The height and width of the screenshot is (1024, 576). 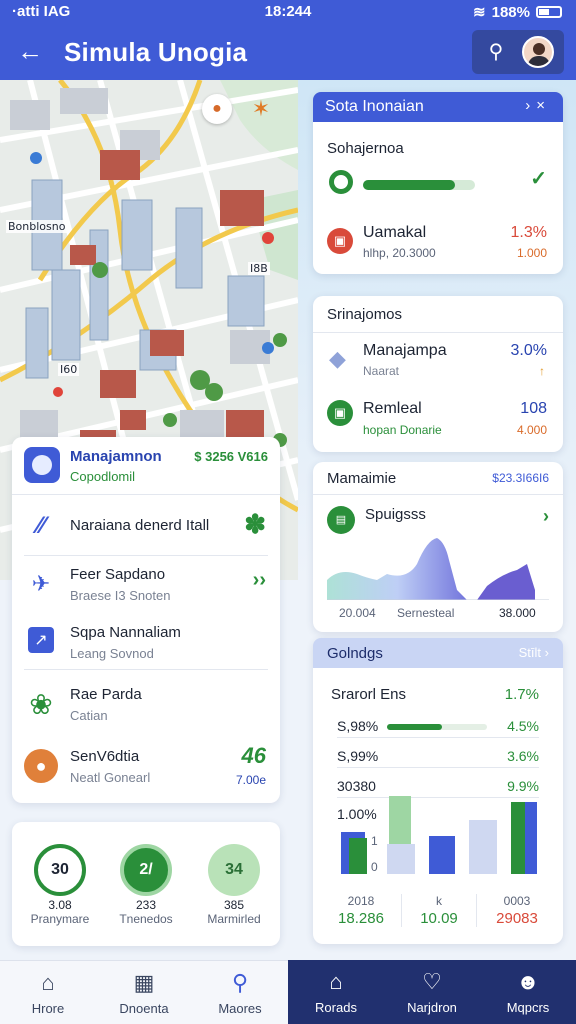 I want to click on goals-line-key: S,99%, so click(x=358, y=756).